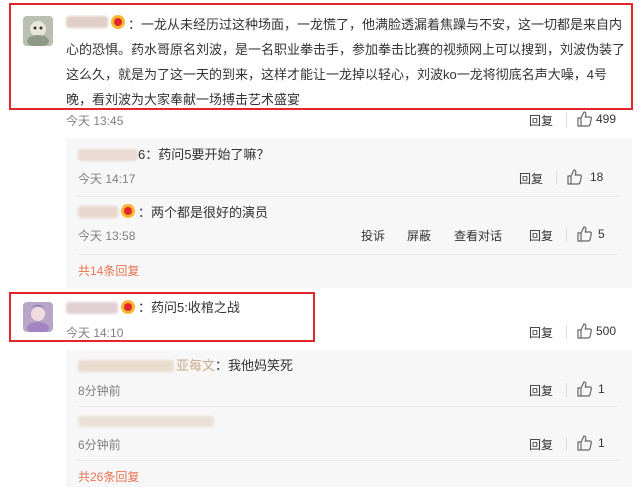 The image size is (640, 487). Describe the element at coordinates (108, 270) in the screenshot. I see `more-replies-link: 共14条回复` at that location.